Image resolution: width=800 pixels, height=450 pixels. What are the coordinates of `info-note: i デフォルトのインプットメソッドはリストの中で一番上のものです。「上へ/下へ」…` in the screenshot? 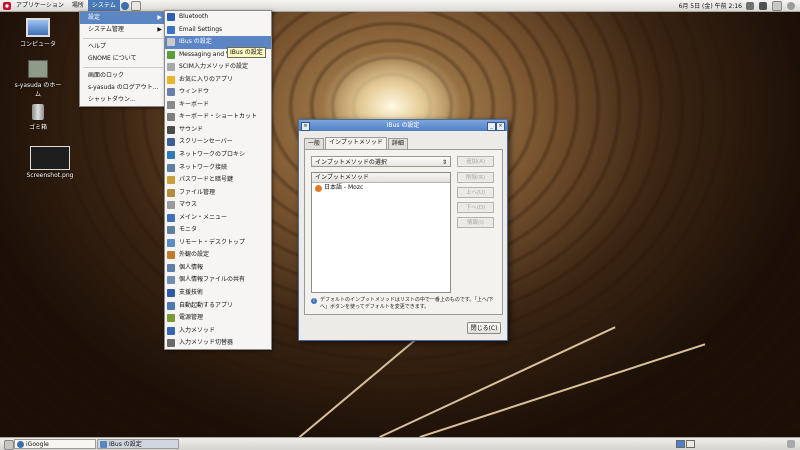 It's located at (403, 304).